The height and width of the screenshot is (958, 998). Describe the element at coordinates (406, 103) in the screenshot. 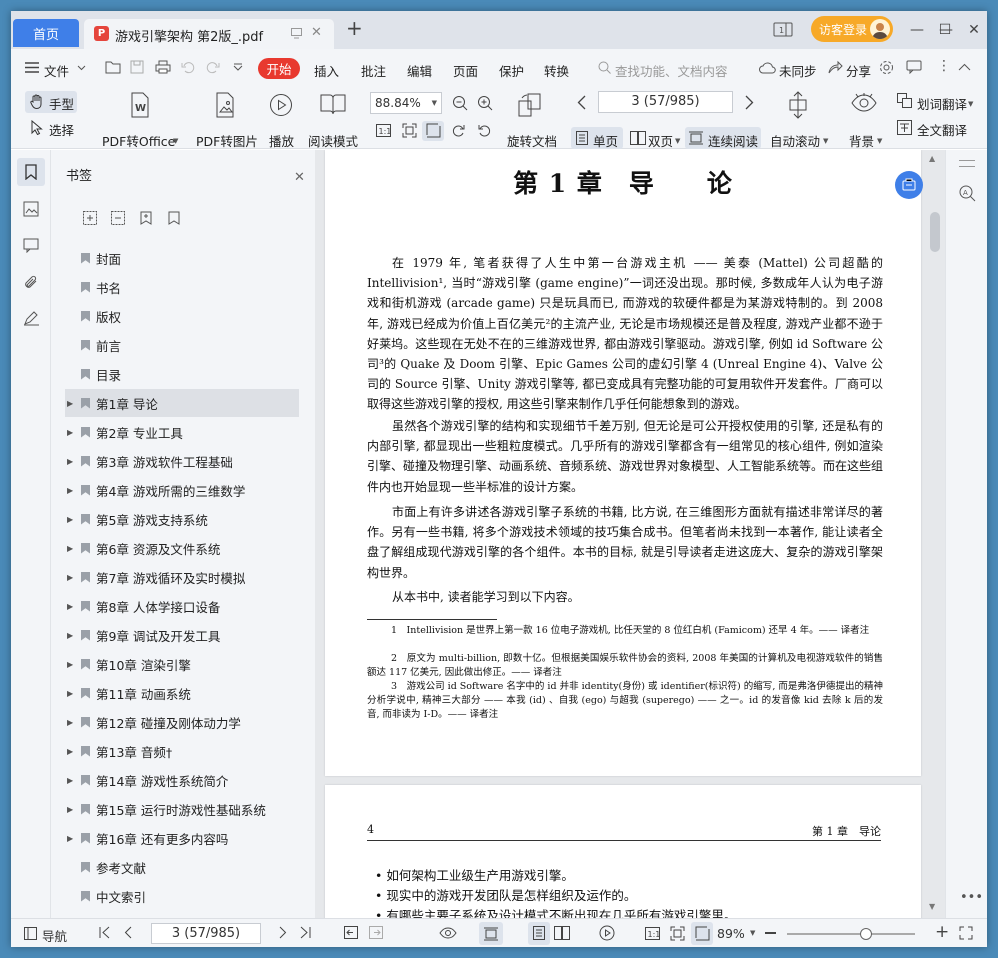

I see `zoom-select: 88.84% ▼` at that location.